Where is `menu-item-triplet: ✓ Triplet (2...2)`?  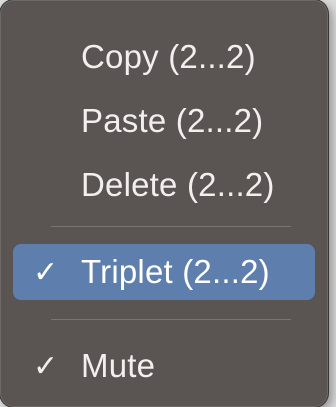 menu-item-triplet: ✓ Triplet (2...2) is located at coordinates (164, 272).